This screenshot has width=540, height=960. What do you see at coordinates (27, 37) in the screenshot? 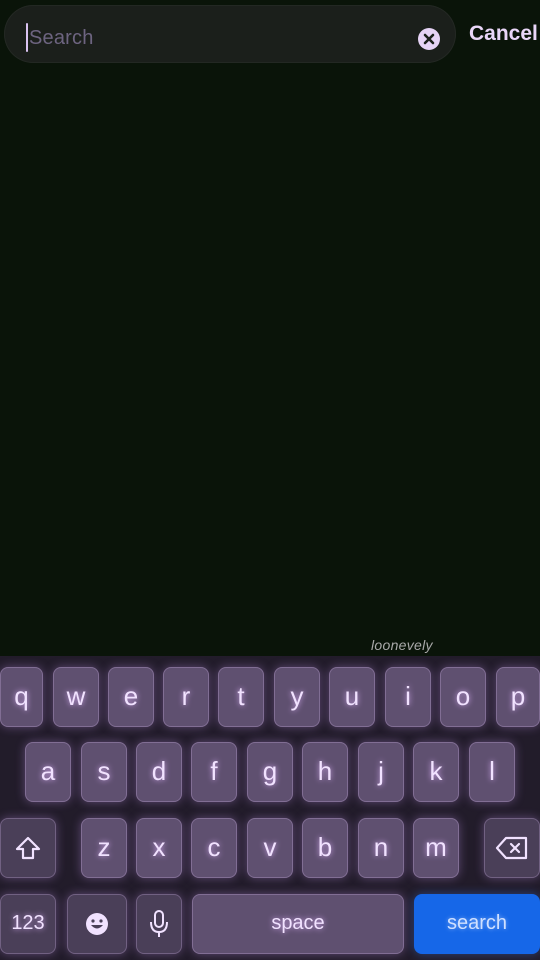
I see `text-cursor` at bounding box center [27, 37].